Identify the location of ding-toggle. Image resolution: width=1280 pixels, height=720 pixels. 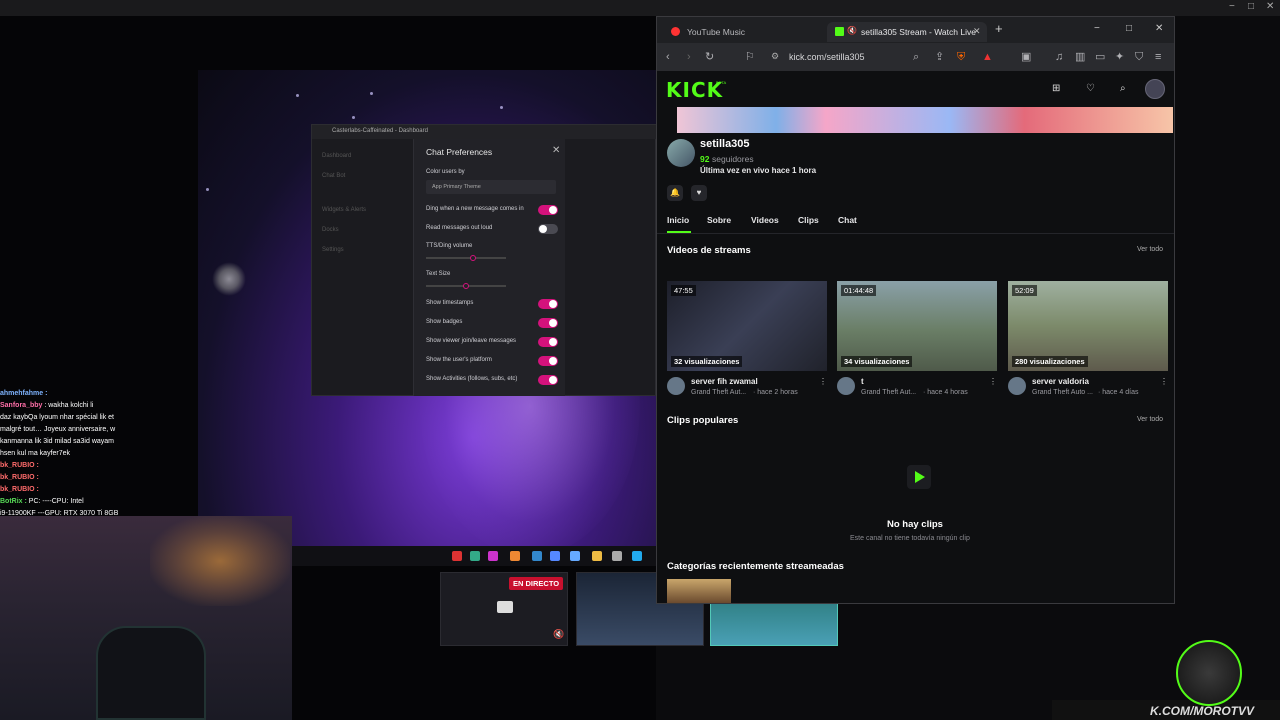
(548, 210).